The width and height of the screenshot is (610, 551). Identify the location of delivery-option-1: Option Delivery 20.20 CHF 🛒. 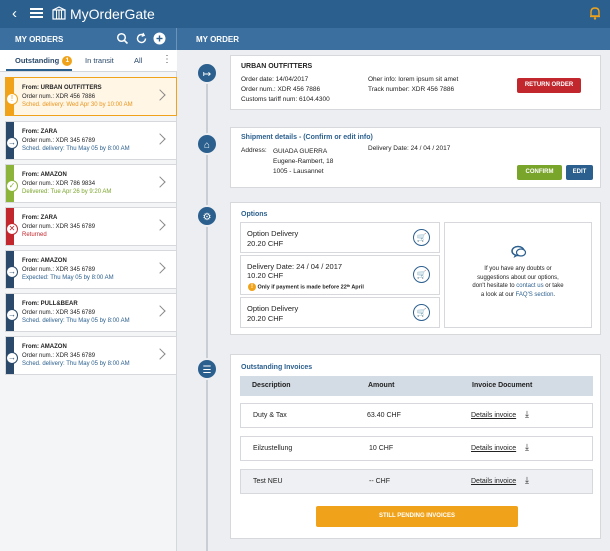
(340, 237).